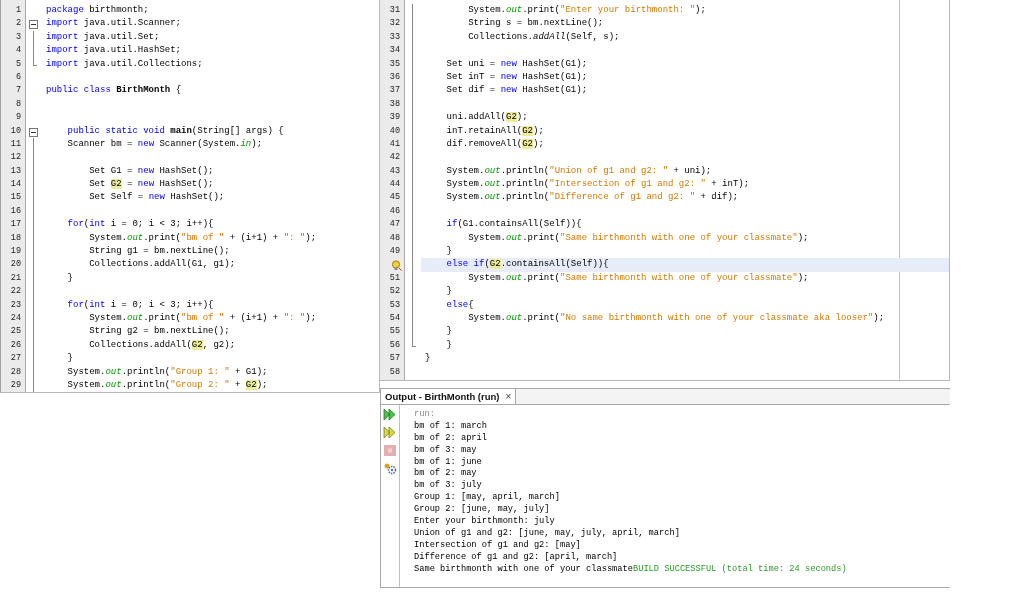 The width and height of the screenshot is (1023, 597). I want to click on line-number: 29, so click(15, 385).